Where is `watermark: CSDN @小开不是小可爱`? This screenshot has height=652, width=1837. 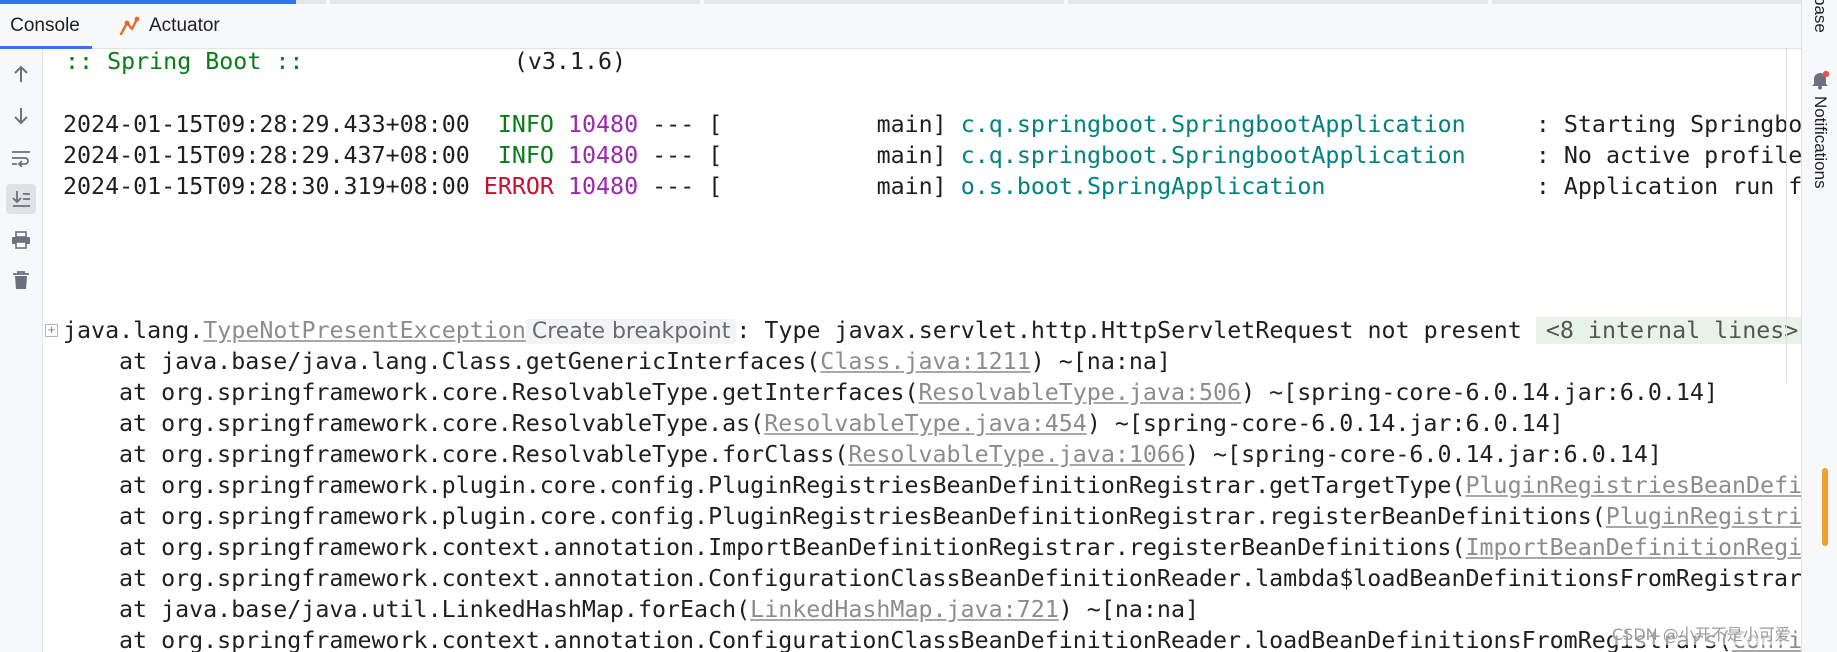
watermark: CSDN @小开不是小可爱 is located at coordinates (1701, 633).